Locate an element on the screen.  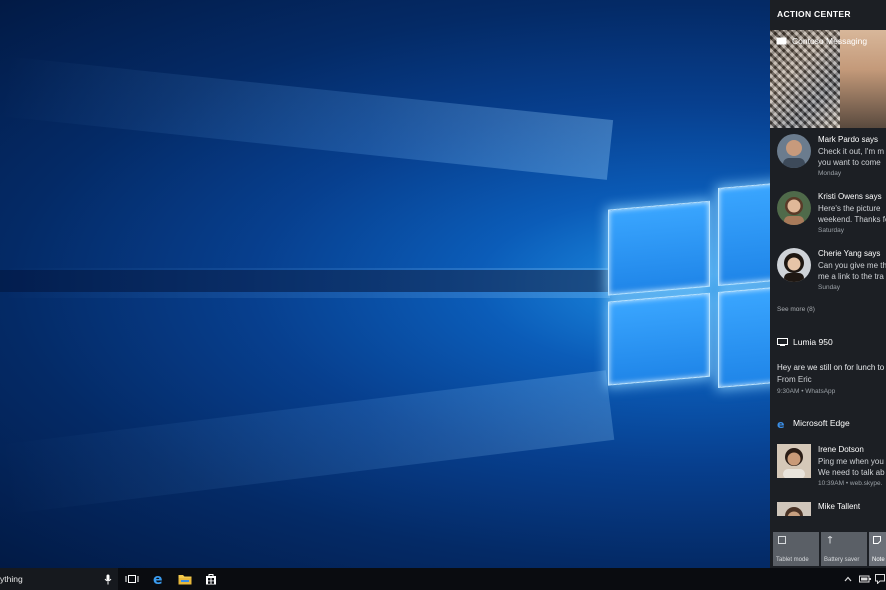
app-name: Microsoft Edge is located at coordinates (821, 423).